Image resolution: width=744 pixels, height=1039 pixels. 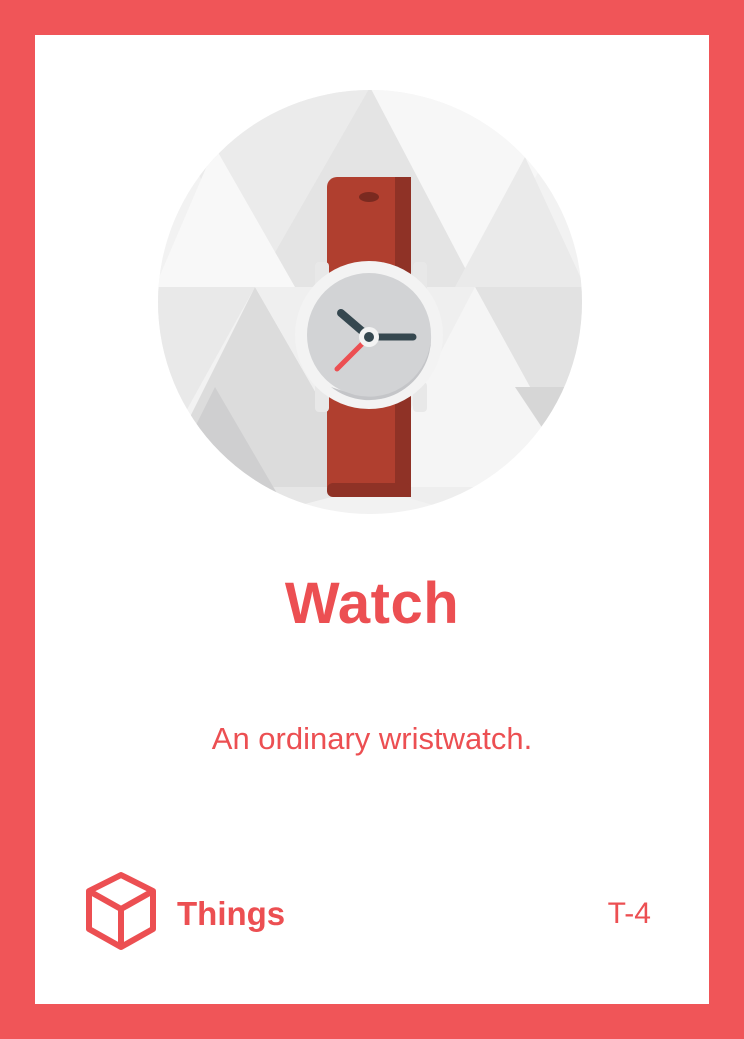 What do you see at coordinates (231, 913) in the screenshot?
I see `card-category: Things` at bounding box center [231, 913].